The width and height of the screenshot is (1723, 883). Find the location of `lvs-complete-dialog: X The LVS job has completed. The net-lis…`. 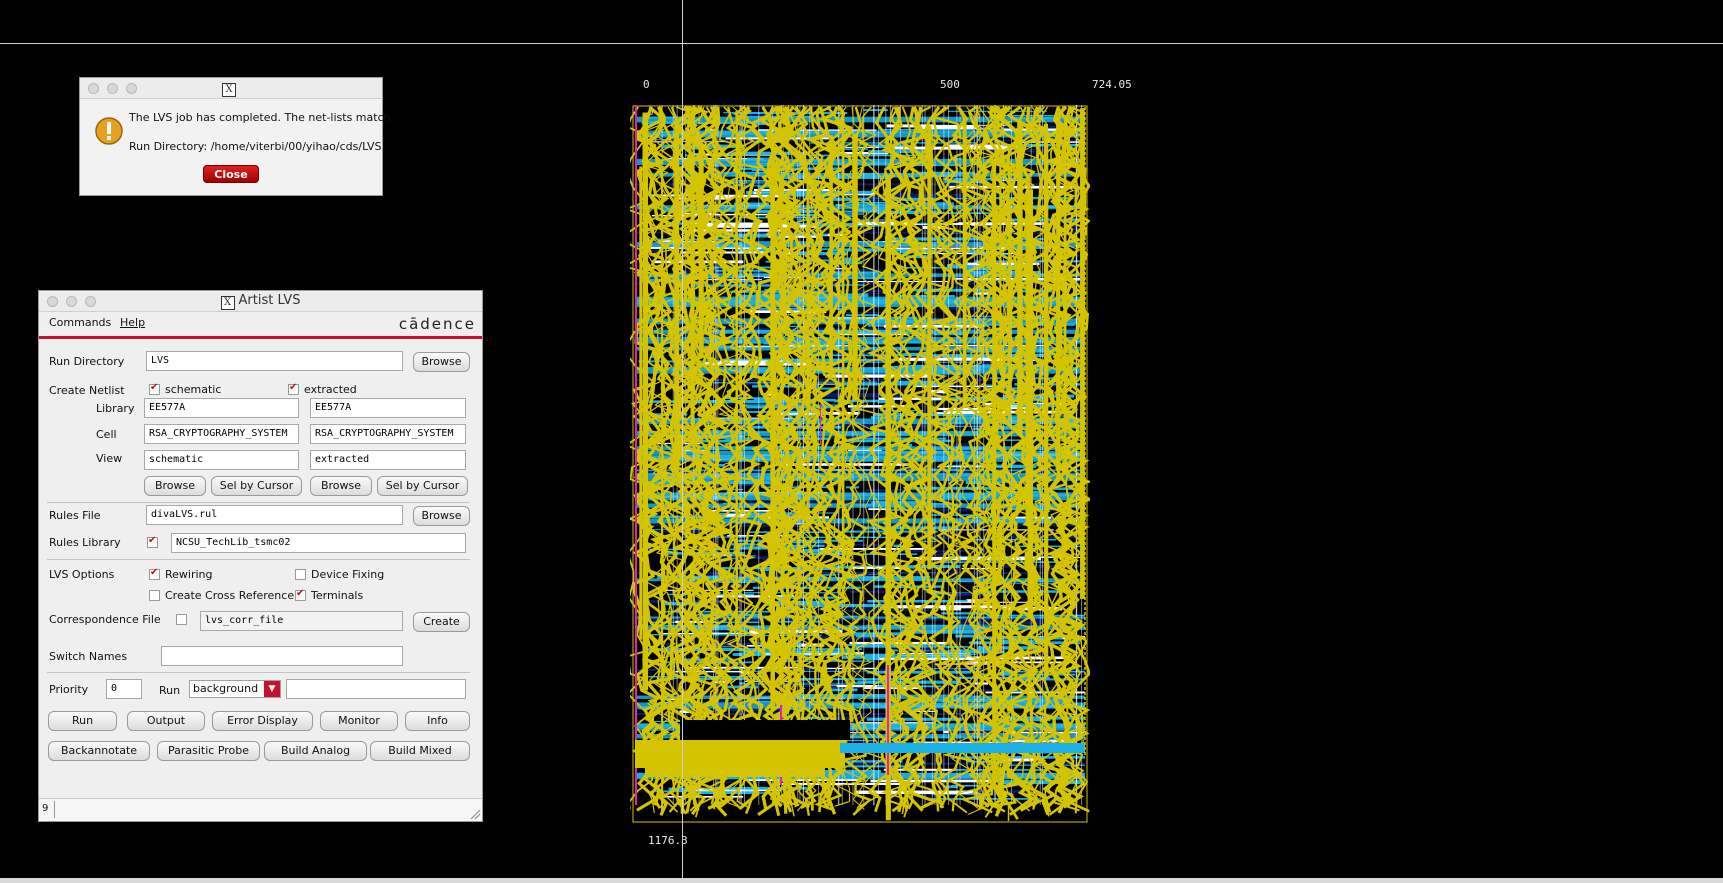

lvs-complete-dialog: X The LVS job has completed. The net-lis… is located at coordinates (236, 136).